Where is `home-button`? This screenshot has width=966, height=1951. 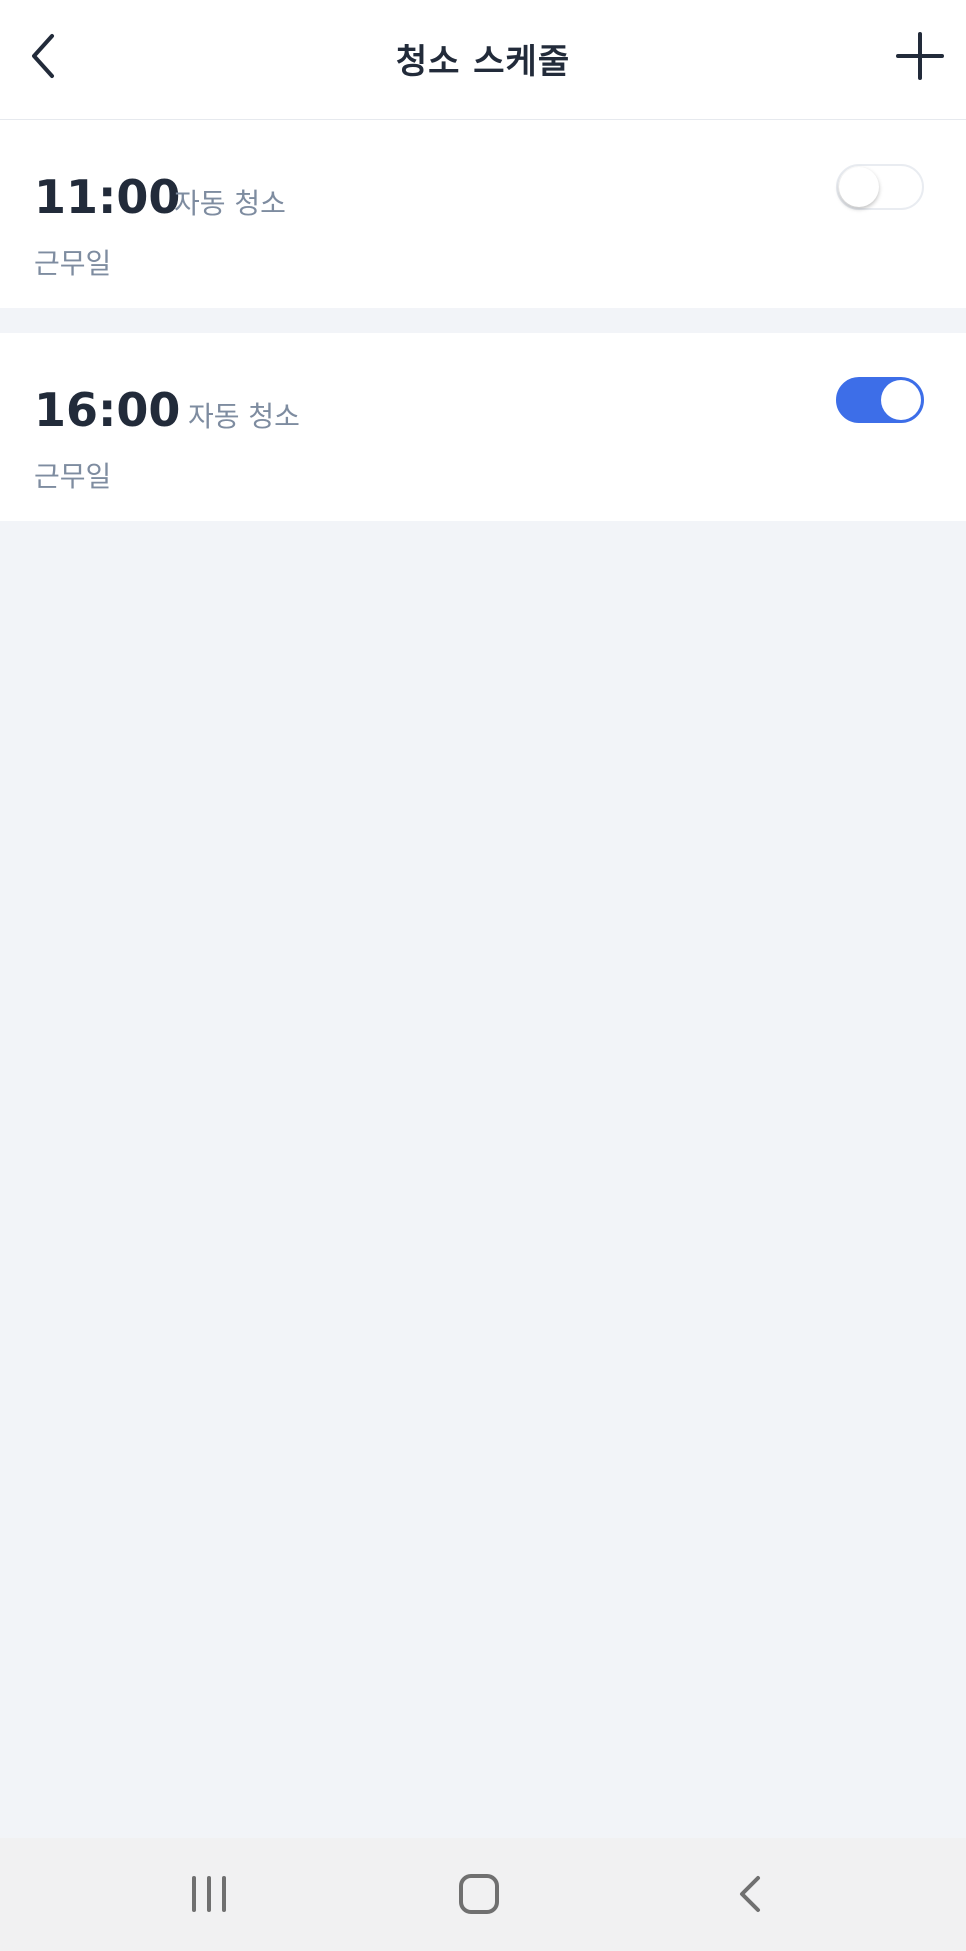
home-button is located at coordinates (479, 1894).